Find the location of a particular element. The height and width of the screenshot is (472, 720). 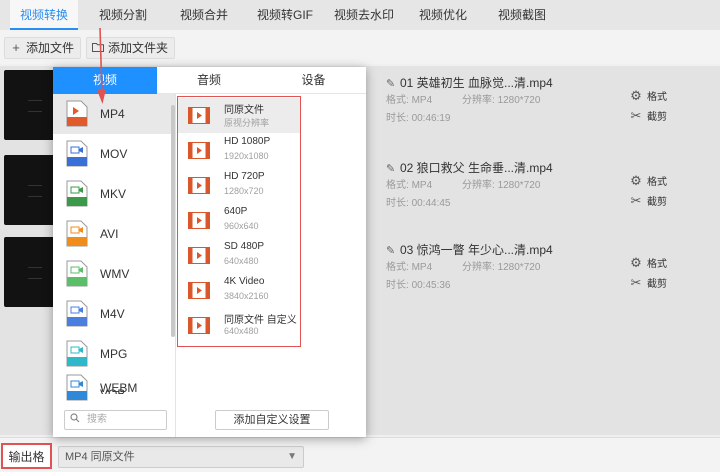

wmv-file-icon is located at coordinates (77, 273).